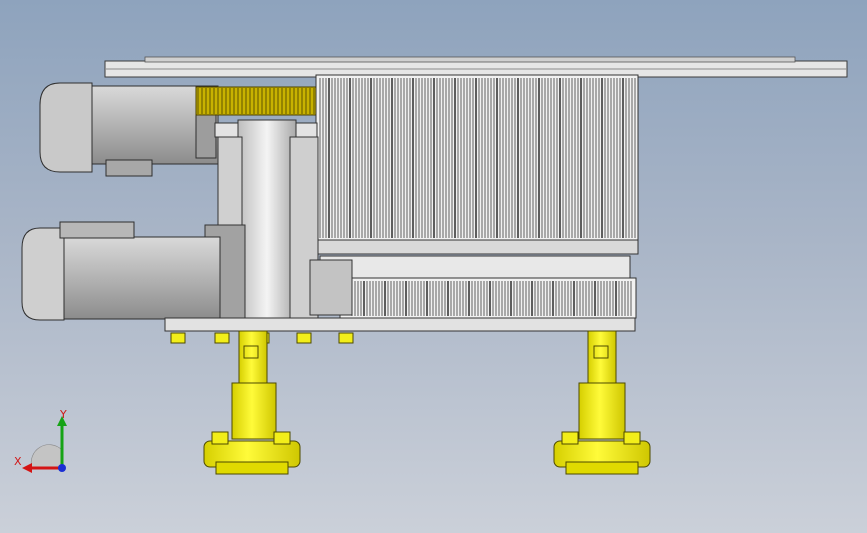 The height and width of the screenshot is (533, 867). Describe the element at coordinates (18, 461) in the screenshot. I see `x-axis-label: X` at that location.